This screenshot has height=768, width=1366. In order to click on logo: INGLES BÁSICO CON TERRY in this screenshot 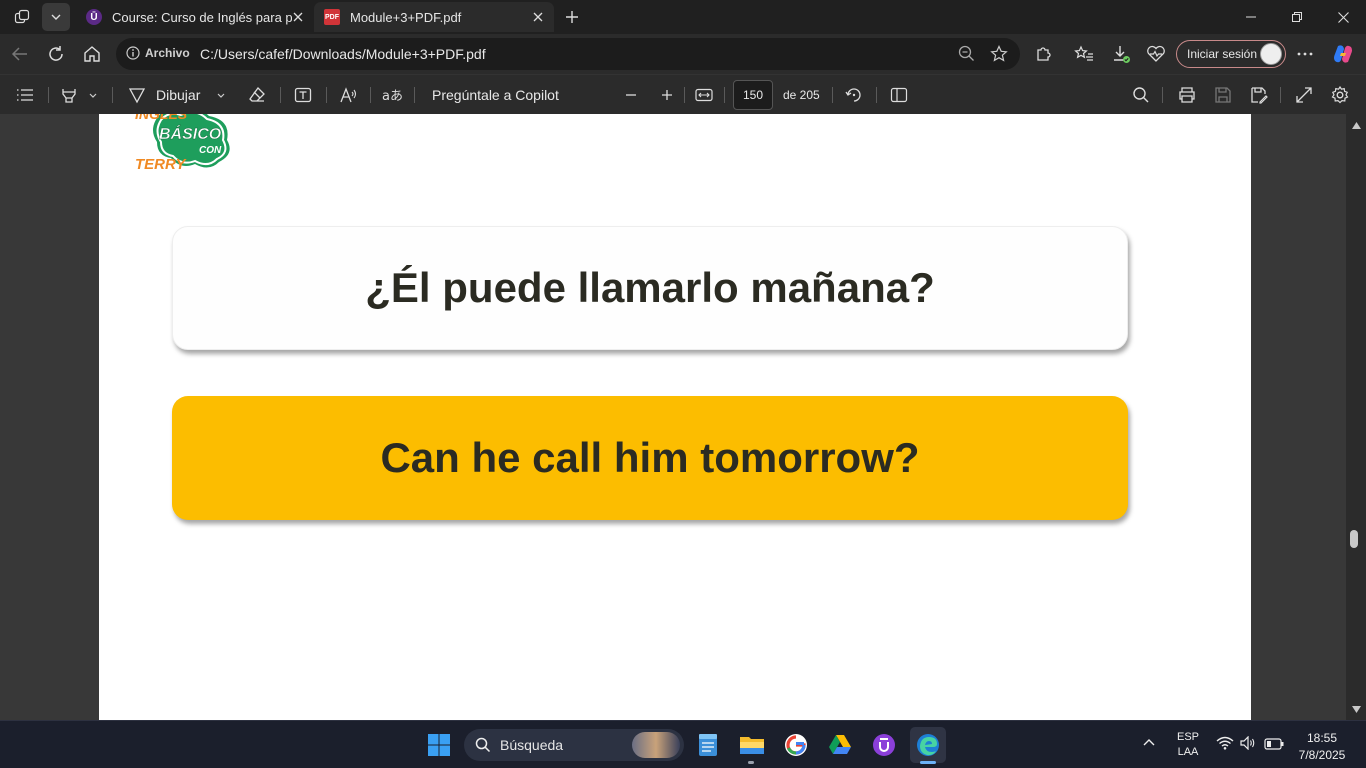, I will do `click(185, 145)`.